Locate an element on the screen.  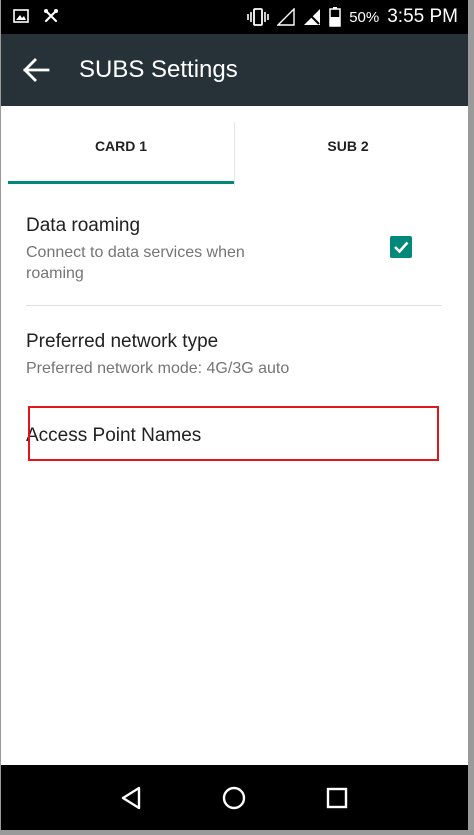
home-circle-icon is located at coordinates (234, 798).